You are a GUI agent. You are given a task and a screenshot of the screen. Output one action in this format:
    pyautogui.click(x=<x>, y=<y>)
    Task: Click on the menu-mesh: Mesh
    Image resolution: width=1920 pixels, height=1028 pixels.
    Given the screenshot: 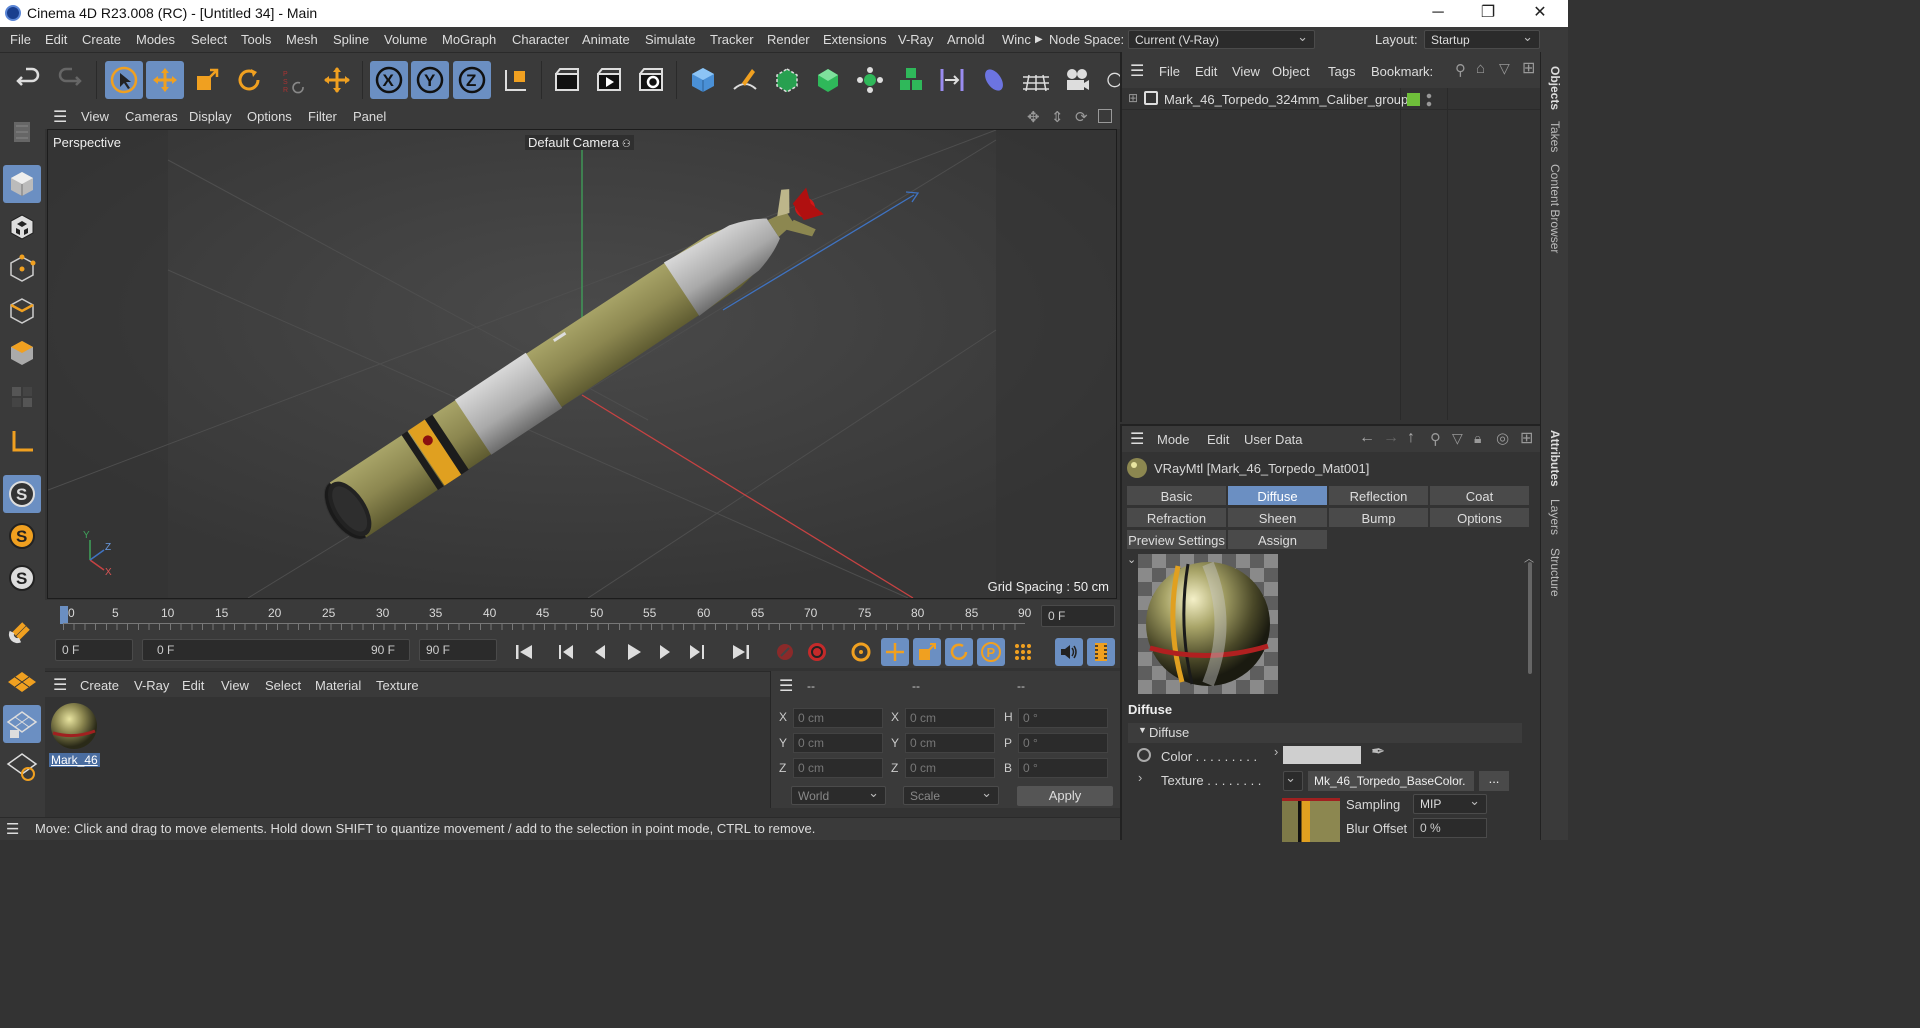 What is the action you would take?
    pyautogui.click(x=302, y=39)
    